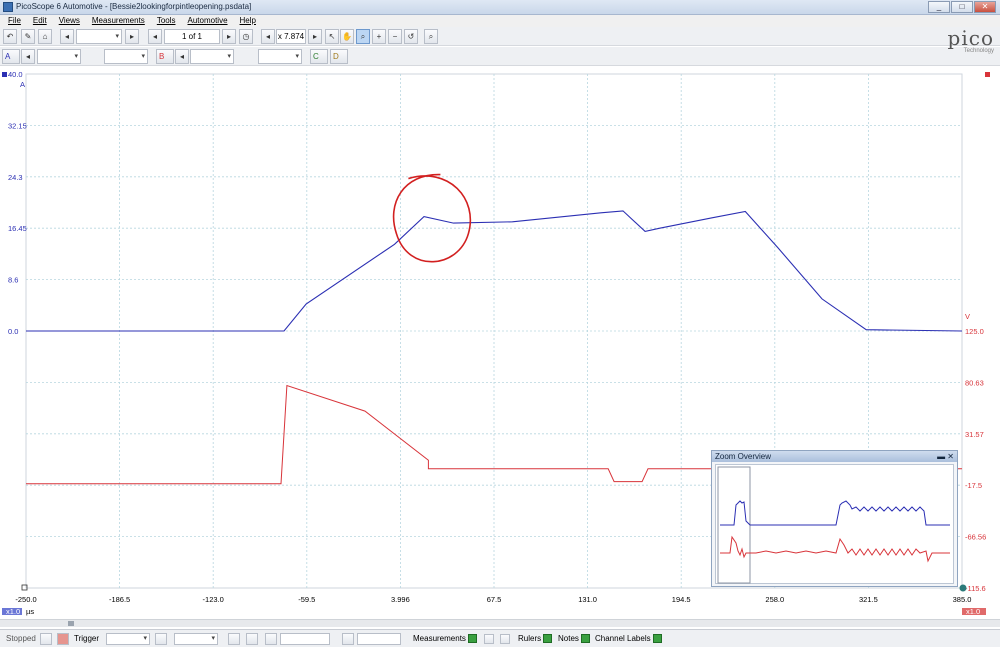 This screenshot has height=647, width=1000. What do you see at coordinates (234, 639) in the screenshot?
I see `trigger-settings-icon` at bounding box center [234, 639].